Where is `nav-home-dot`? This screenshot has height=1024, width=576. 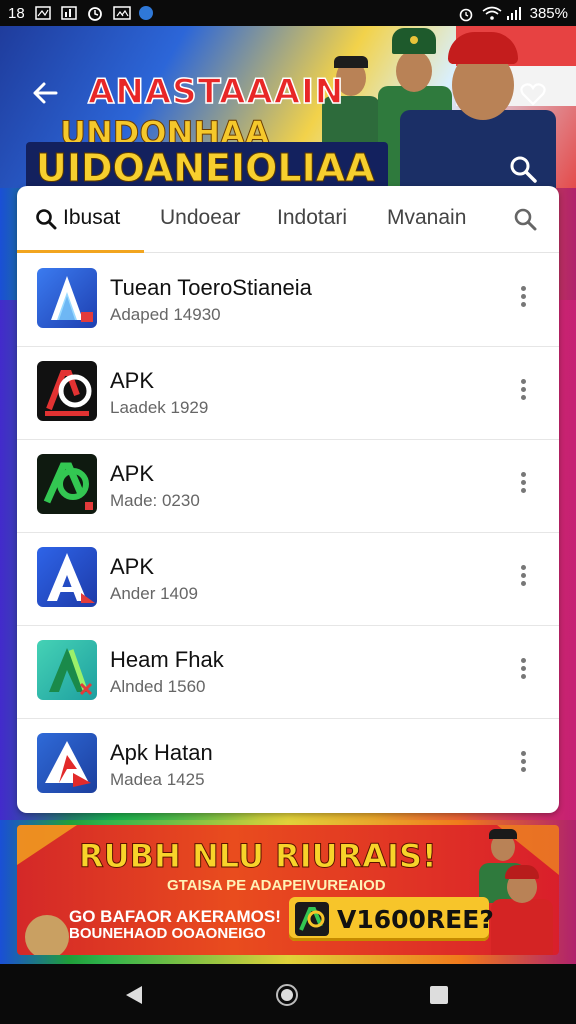 nav-home-dot is located at coordinates (287, 995).